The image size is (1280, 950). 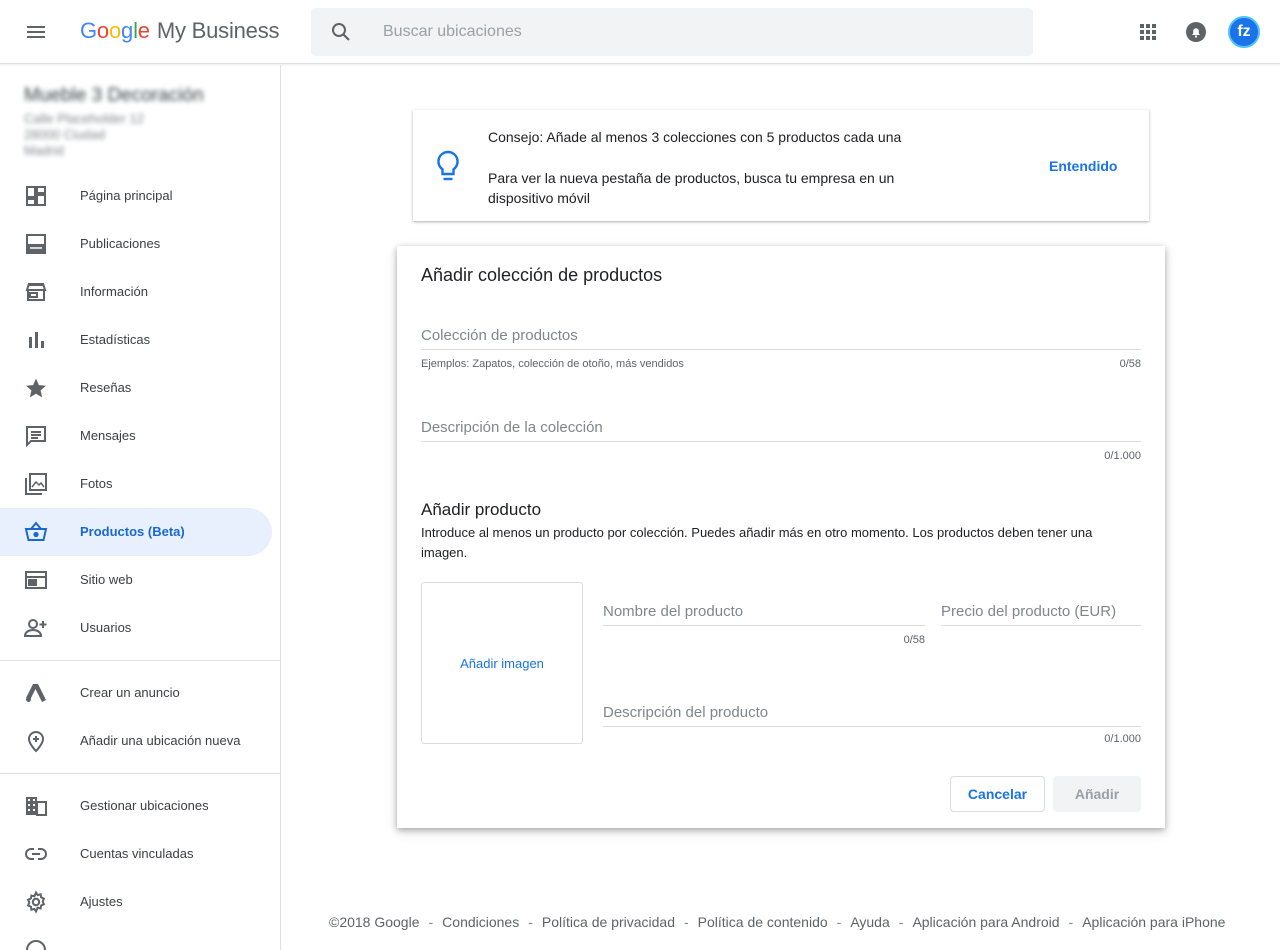 I want to click on logo-letter: e, so click(x=143, y=30).